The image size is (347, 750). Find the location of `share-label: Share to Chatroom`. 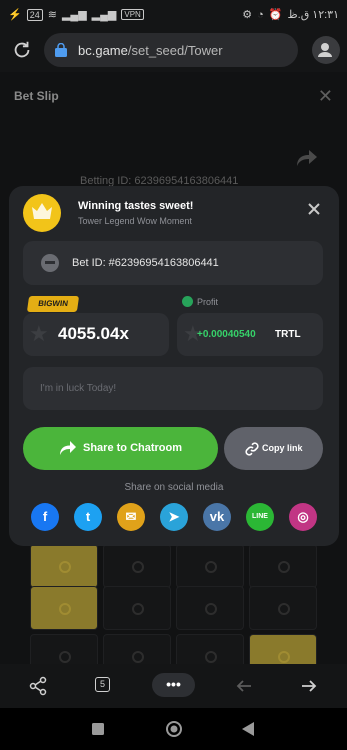

share-label: Share to Chatroom is located at coordinates (133, 448).